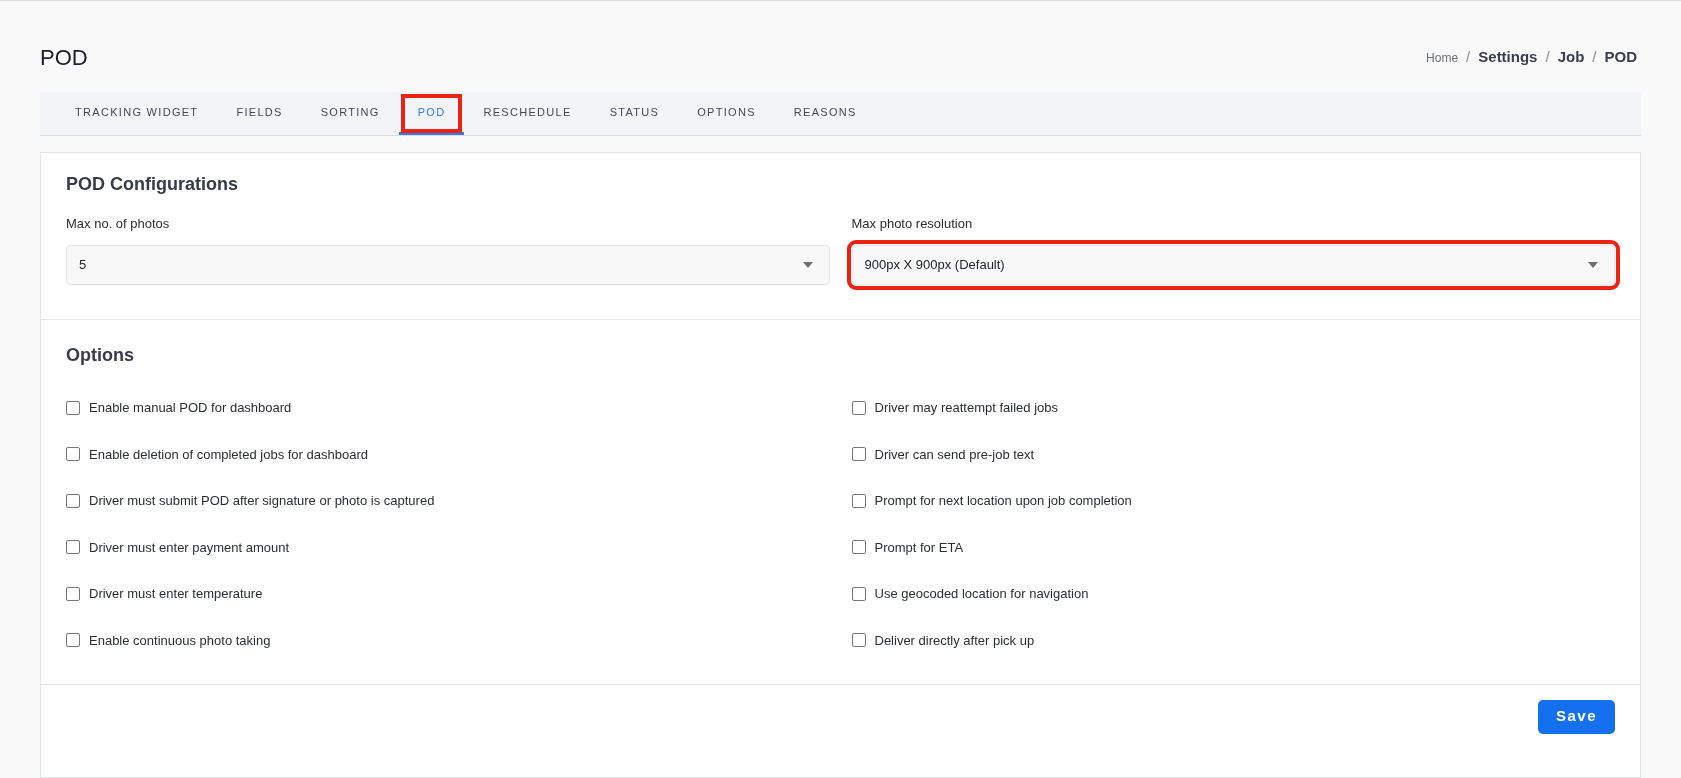 The width and height of the screenshot is (1681, 778). Describe the element at coordinates (190, 408) in the screenshot. I see `checkbox-label: Enable manual POD for dashboard` at that location.